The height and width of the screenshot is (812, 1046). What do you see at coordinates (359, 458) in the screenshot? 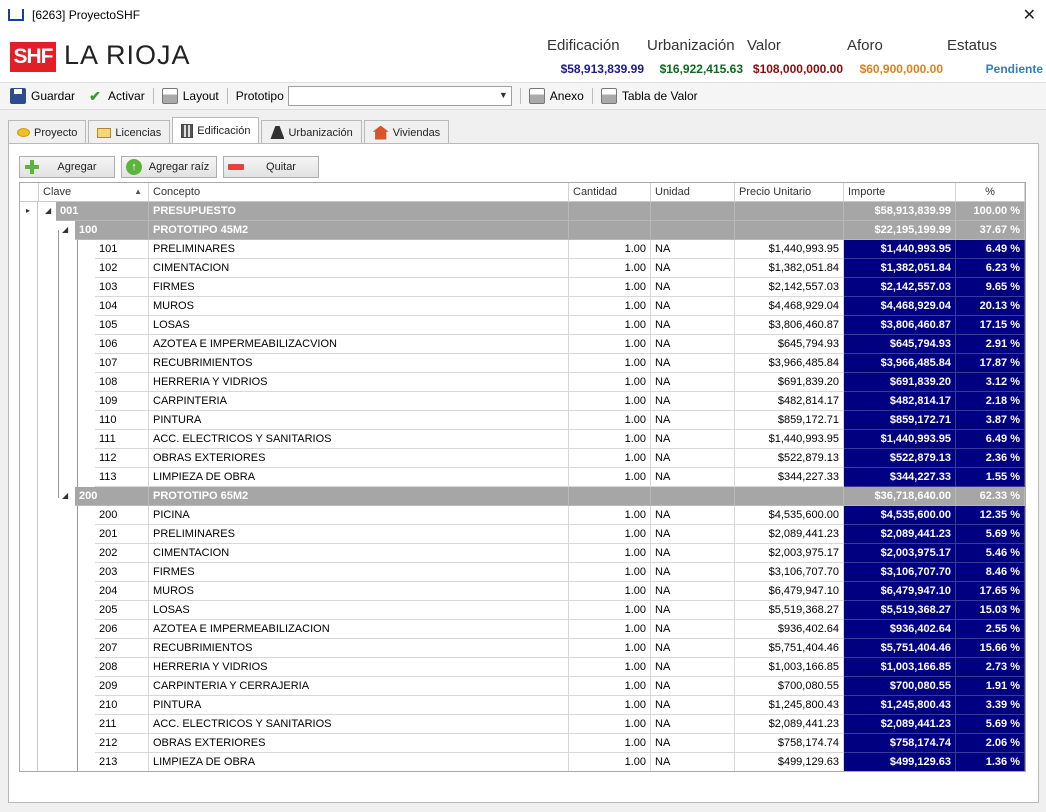
I see `concepto-cell: OBRAS EXTERIORES` at bounding box center [359, 458].